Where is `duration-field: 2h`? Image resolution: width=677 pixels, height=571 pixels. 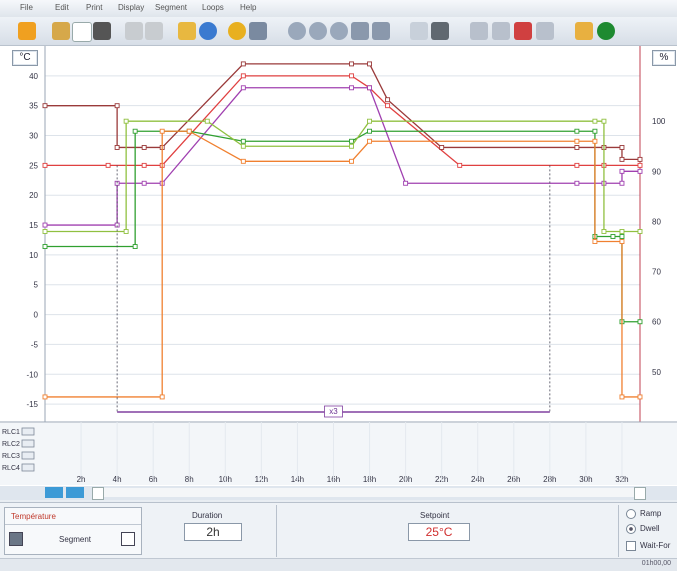 duration-field: 2h is located at coordinates (213, 532).